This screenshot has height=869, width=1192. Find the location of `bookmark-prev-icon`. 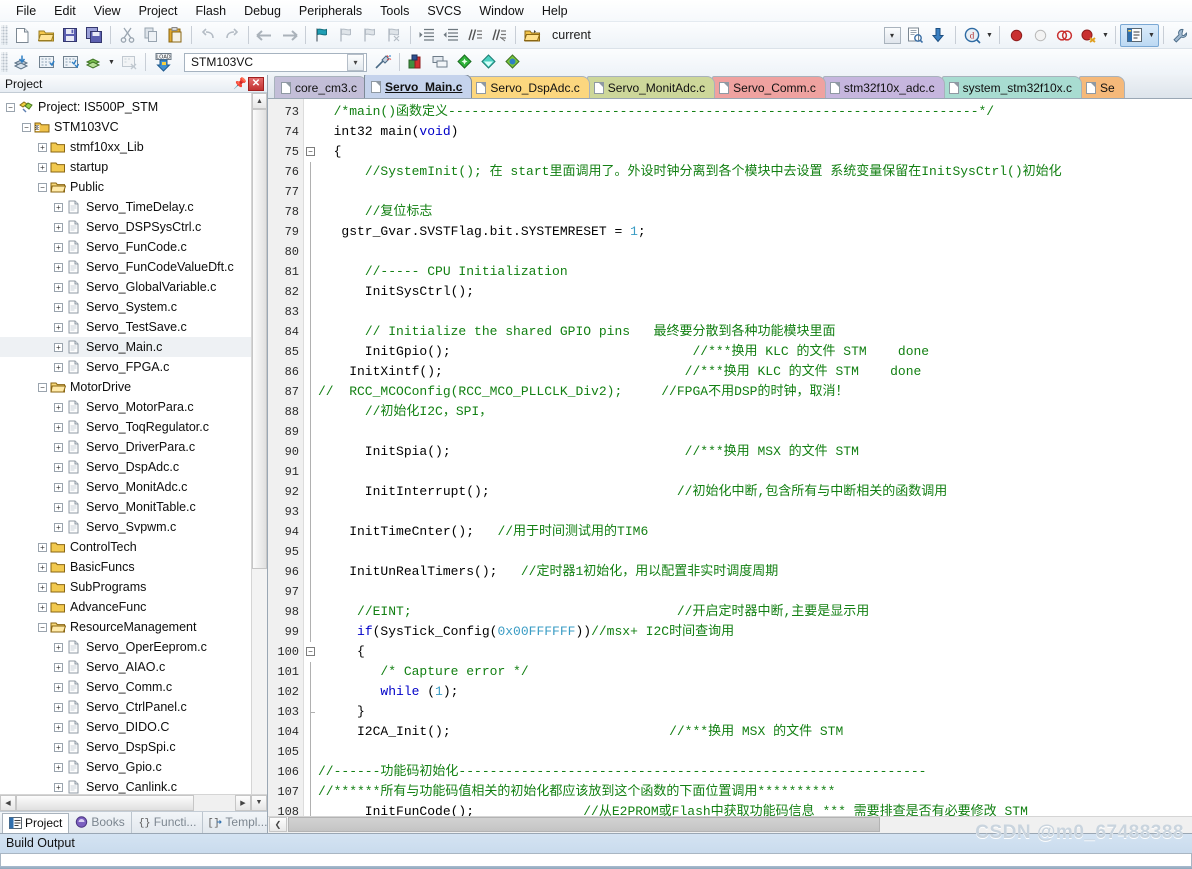

bookmark-prev-icon is located at coordinates (346, 35).